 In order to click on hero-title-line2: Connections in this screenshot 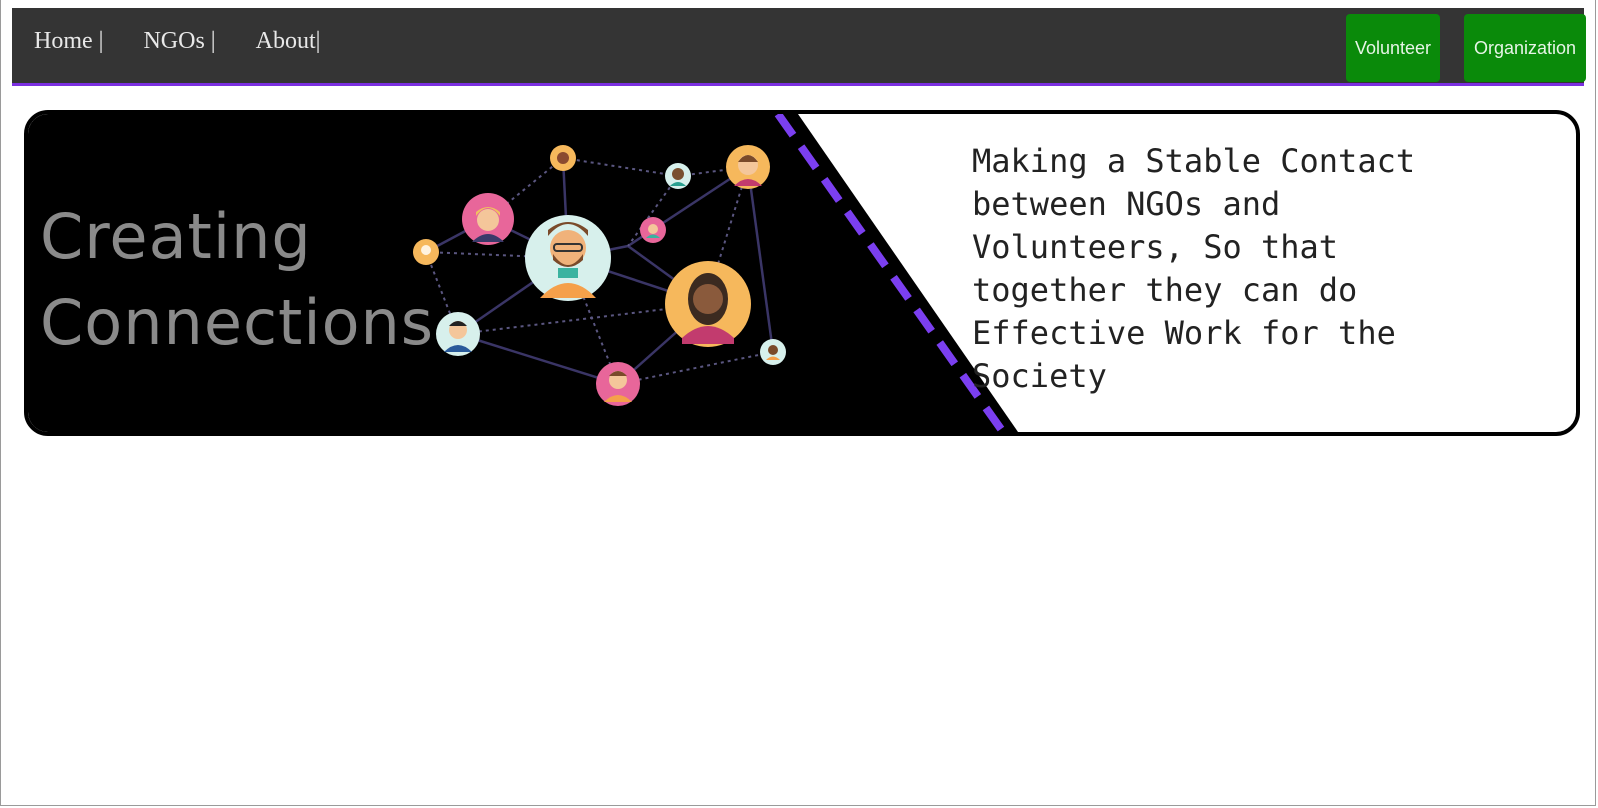, I will do `click(237, 322)`.